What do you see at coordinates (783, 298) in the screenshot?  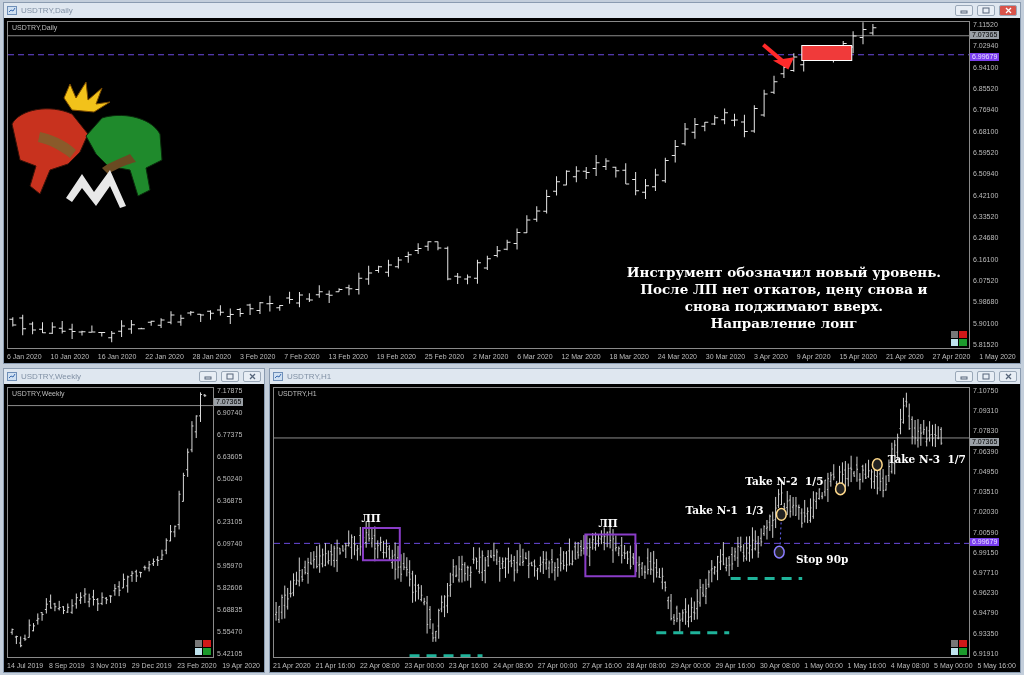 I see `analysis-note: Инструмент обозначил новый уровень. После ЛП нет откатов, цену снова и снова поджимают вверх. Направление лонг` at bounding box center [783, 298].